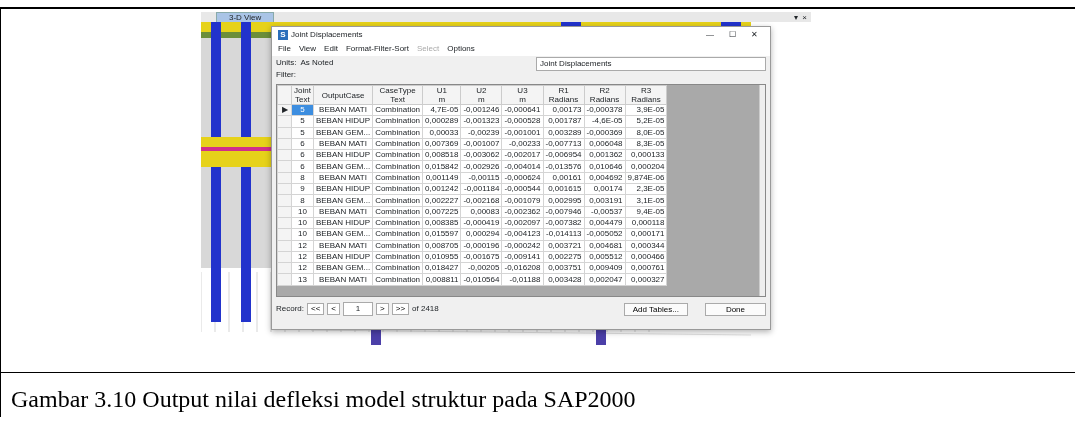  Describe the element at coordinates (605, 223) in the screenshot. I see `table-cell: 0,004479` at that location.